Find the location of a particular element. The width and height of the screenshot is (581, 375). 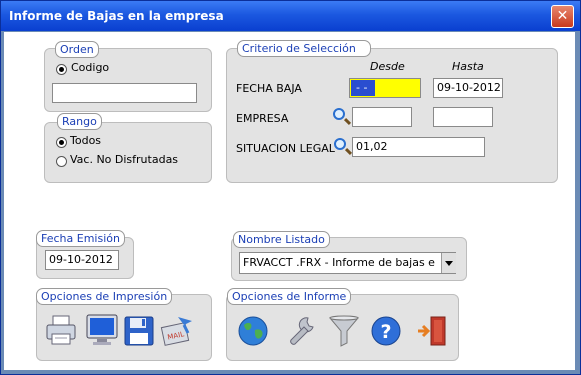

window-title: Informe de Bajas en la empresa is located at coordinates (116, 16).